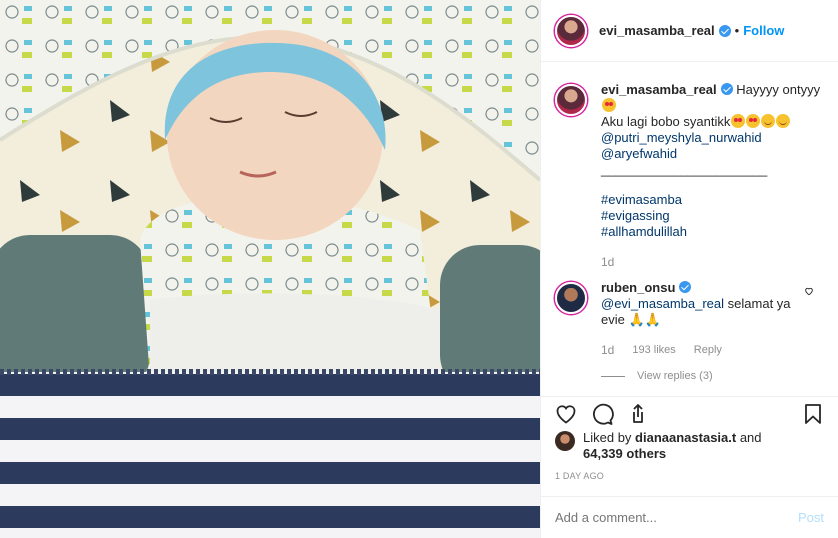 This screenshot has width=838, height=538. Describe the element at coordinates (571, 100) in the screenshot. I see `caption-avatar` at that location.